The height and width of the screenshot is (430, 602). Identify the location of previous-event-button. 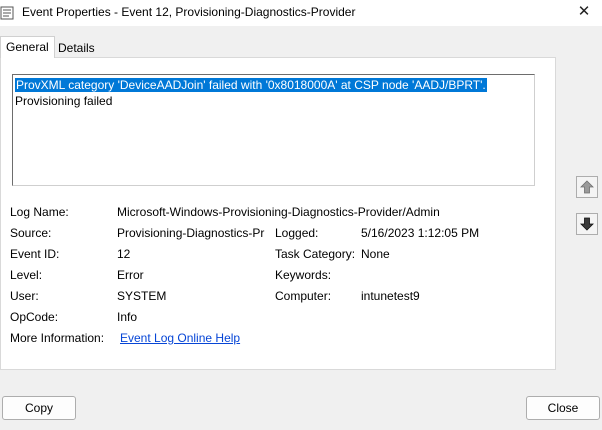
(587, 187).